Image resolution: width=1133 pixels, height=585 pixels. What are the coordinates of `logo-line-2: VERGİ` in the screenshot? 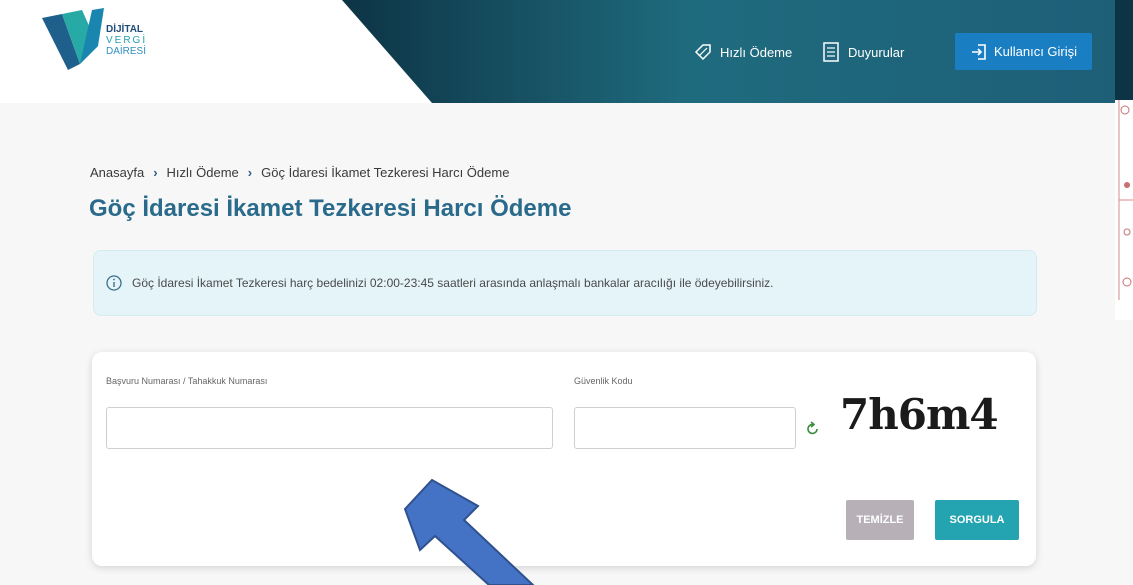 It's located at (127, 40).